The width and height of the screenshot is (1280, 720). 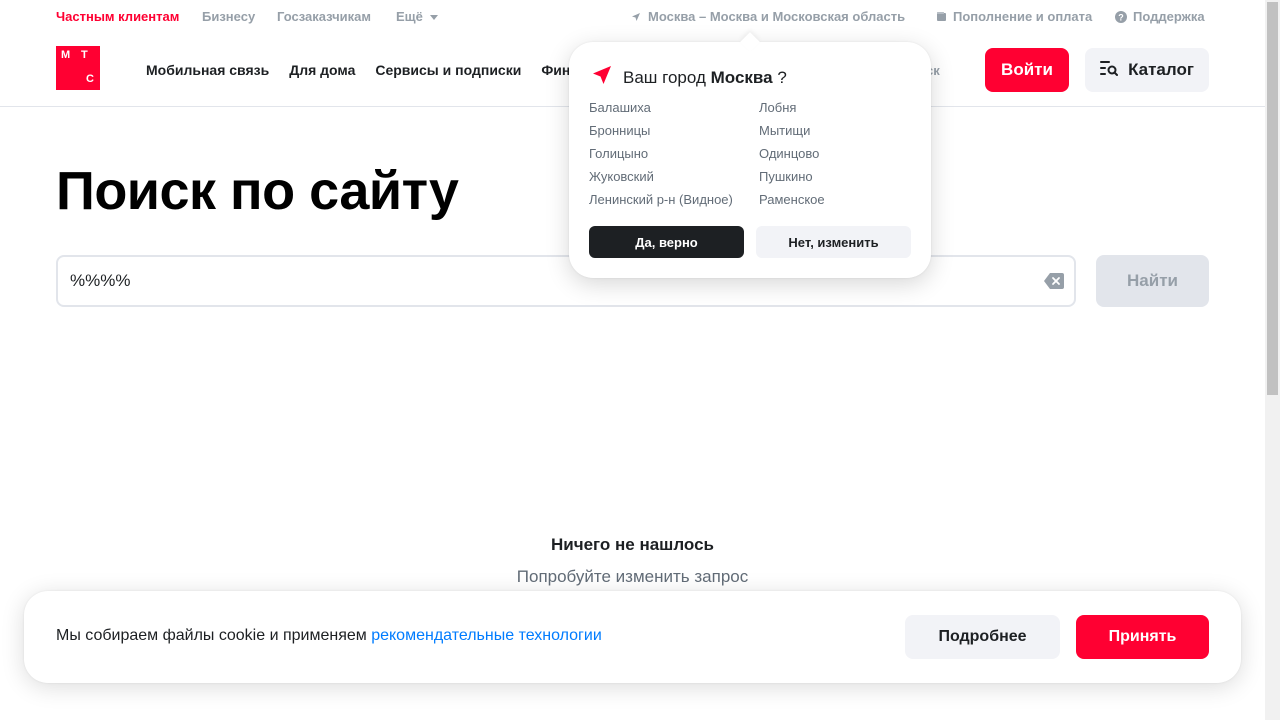 I want to click on catalog-search-icon, so click(x=1109, y=70).